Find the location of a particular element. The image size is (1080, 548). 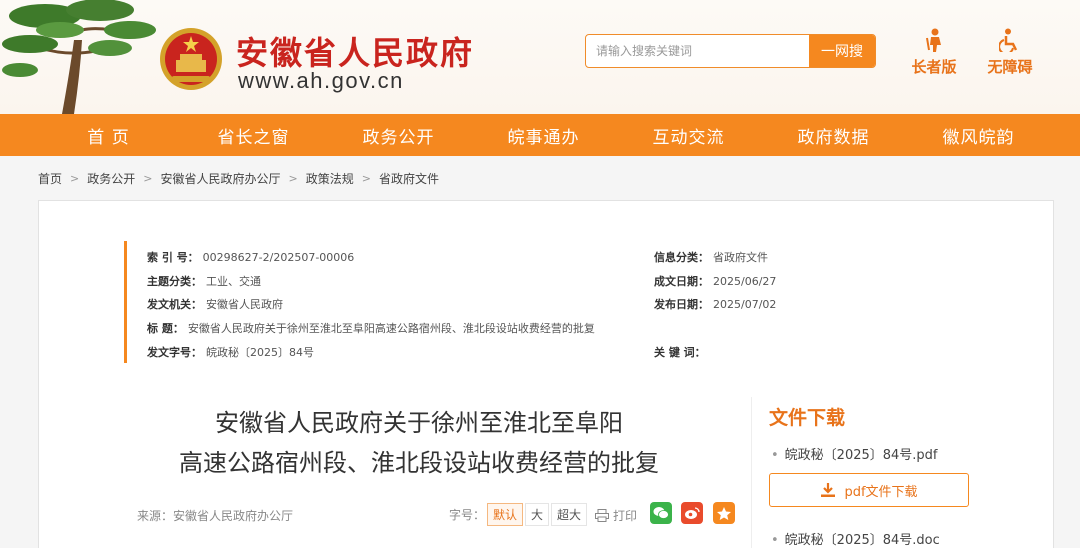

main-nav: 首 页 省长之窗 政务公开 皖事通办 互动交流 政府数据 徽风皖韵 is located at coordinates (540, 135).